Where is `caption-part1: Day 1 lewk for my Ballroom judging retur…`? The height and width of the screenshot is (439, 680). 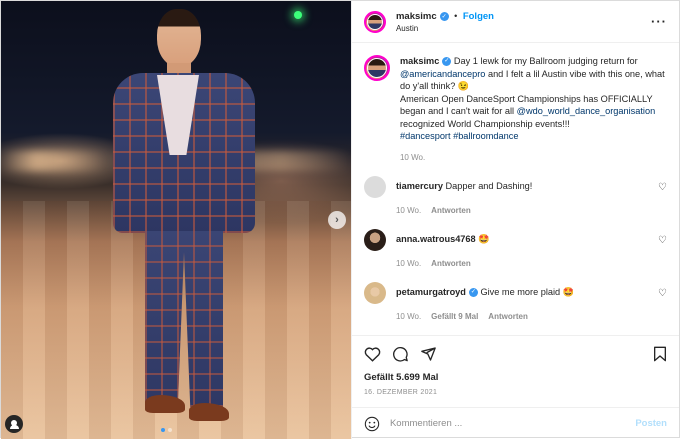 caption-part1: Day 1 lewk for my Ballroom judging retur… is located at coordinates (545, 61).